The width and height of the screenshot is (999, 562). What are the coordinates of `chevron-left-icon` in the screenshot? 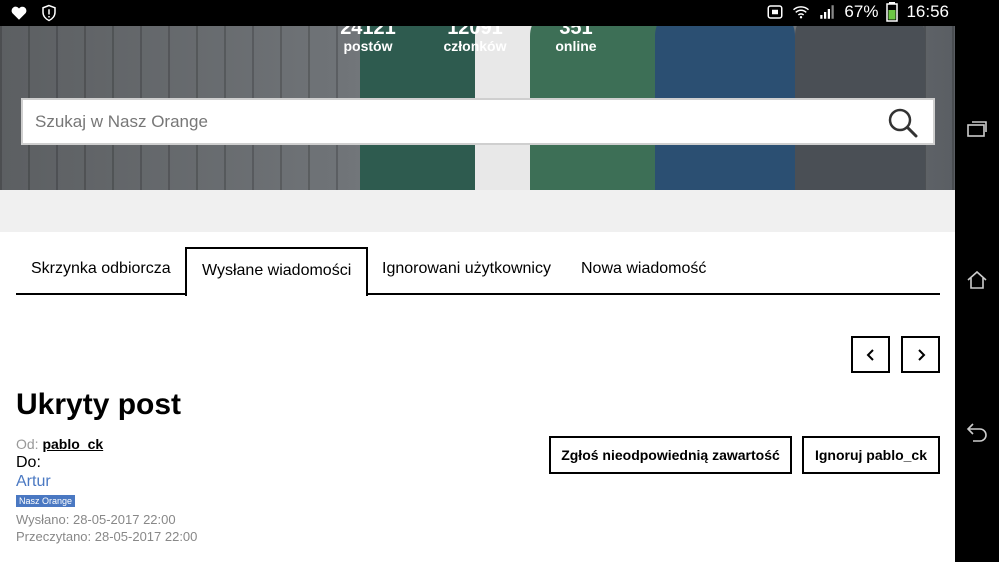 It's located at (870, 354).